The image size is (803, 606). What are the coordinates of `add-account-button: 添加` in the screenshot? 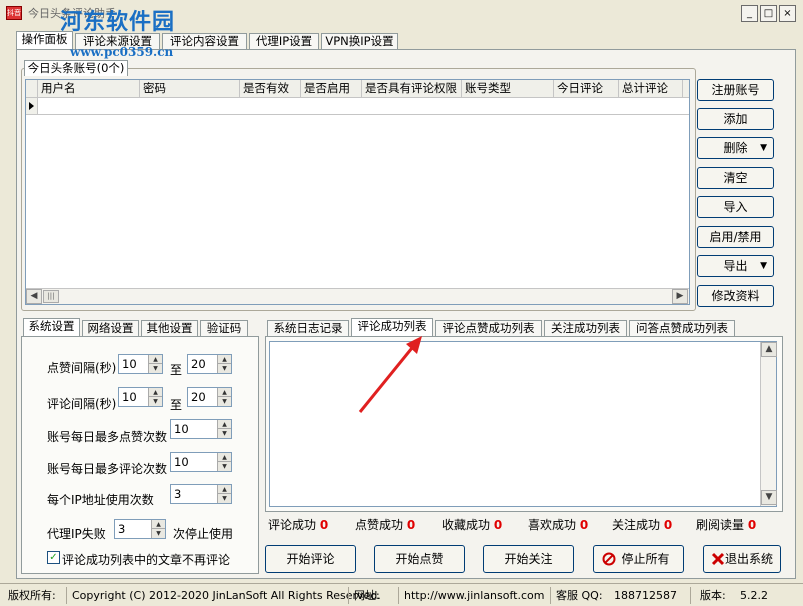 It's located at (735, 119).